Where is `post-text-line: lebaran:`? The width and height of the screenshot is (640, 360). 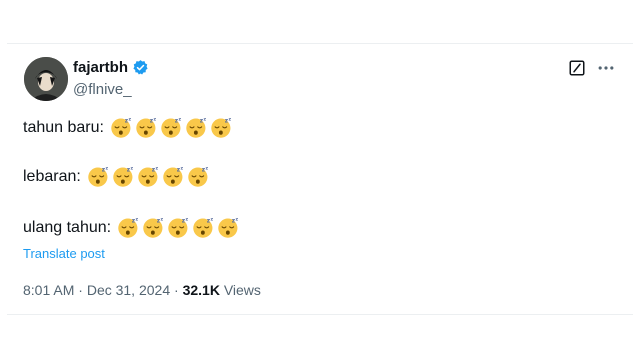 post-text-line: lebaran: is located at coordinates (116, 176).